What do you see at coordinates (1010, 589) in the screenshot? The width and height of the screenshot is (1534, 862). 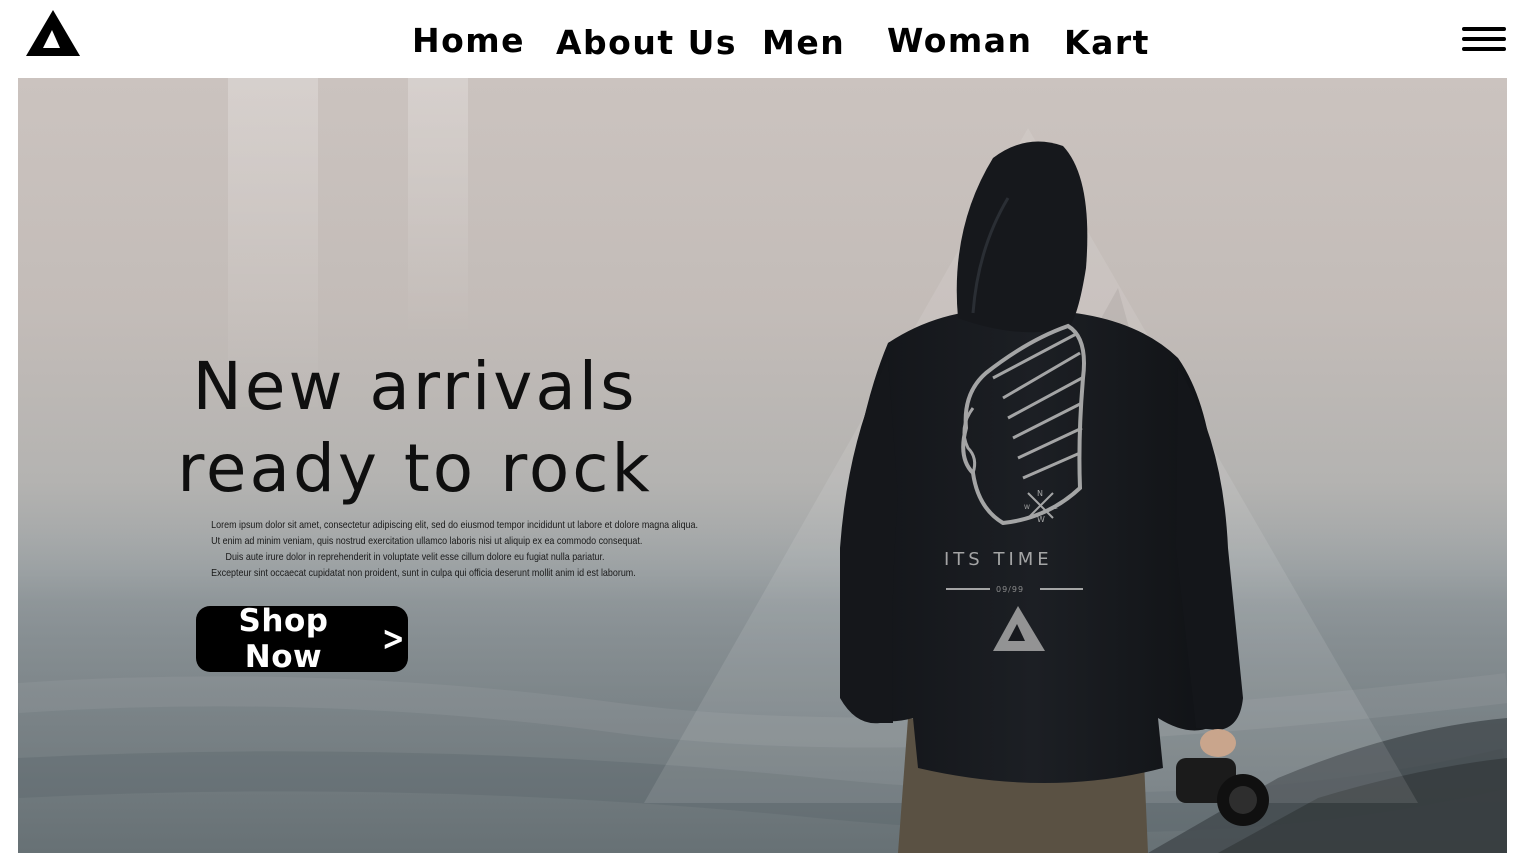 I see `hoodie-print-date: 09/99` at bounding box center [1010, 589].